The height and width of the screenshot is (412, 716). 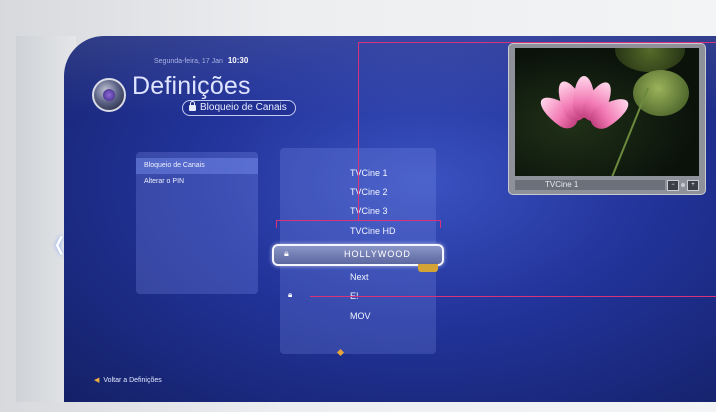 I want to click on page-title: Definições, so click(x=191, y=86).